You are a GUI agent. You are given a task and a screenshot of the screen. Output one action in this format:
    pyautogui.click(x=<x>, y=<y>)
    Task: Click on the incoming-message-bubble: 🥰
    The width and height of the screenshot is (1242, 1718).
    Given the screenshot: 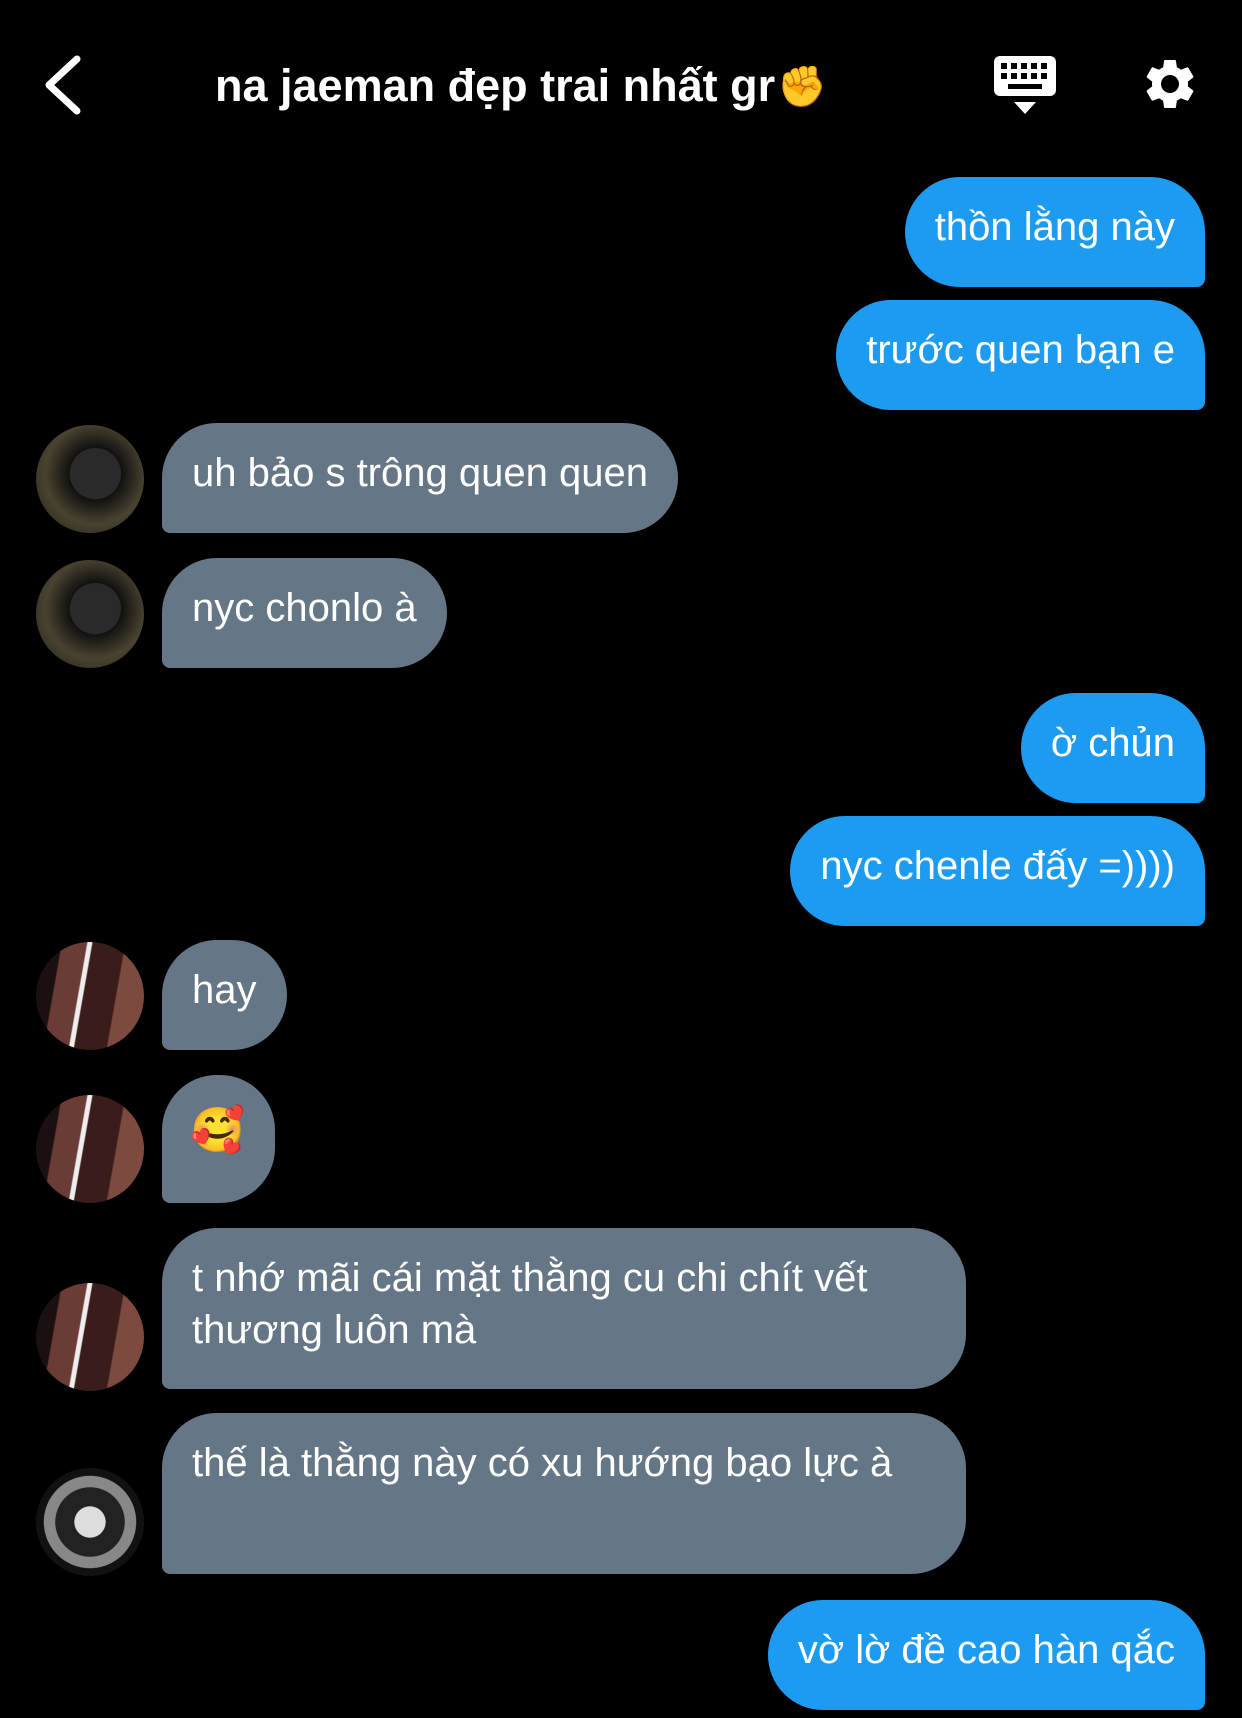 What is the action you would take?
    pyautogui.click(x=218, y=1139)
    